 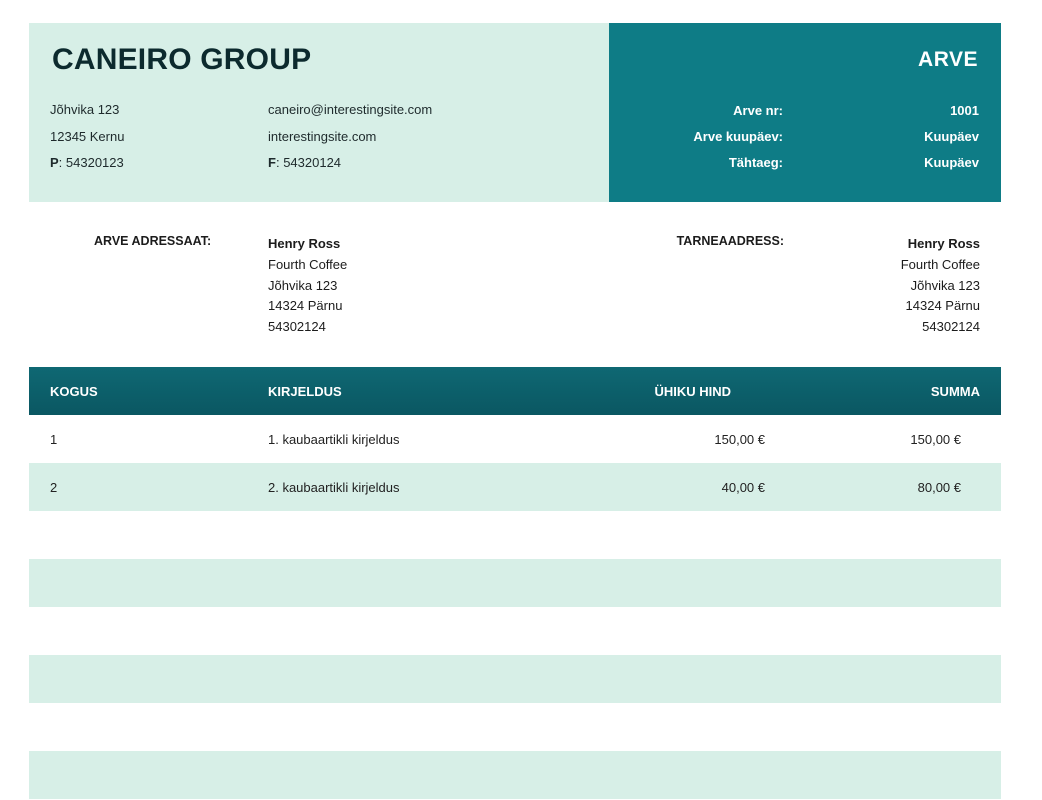 What do you see at coordinates (272, 162) in the screenshot?
I see `fax-label: F` at bounding box center [272, 162].